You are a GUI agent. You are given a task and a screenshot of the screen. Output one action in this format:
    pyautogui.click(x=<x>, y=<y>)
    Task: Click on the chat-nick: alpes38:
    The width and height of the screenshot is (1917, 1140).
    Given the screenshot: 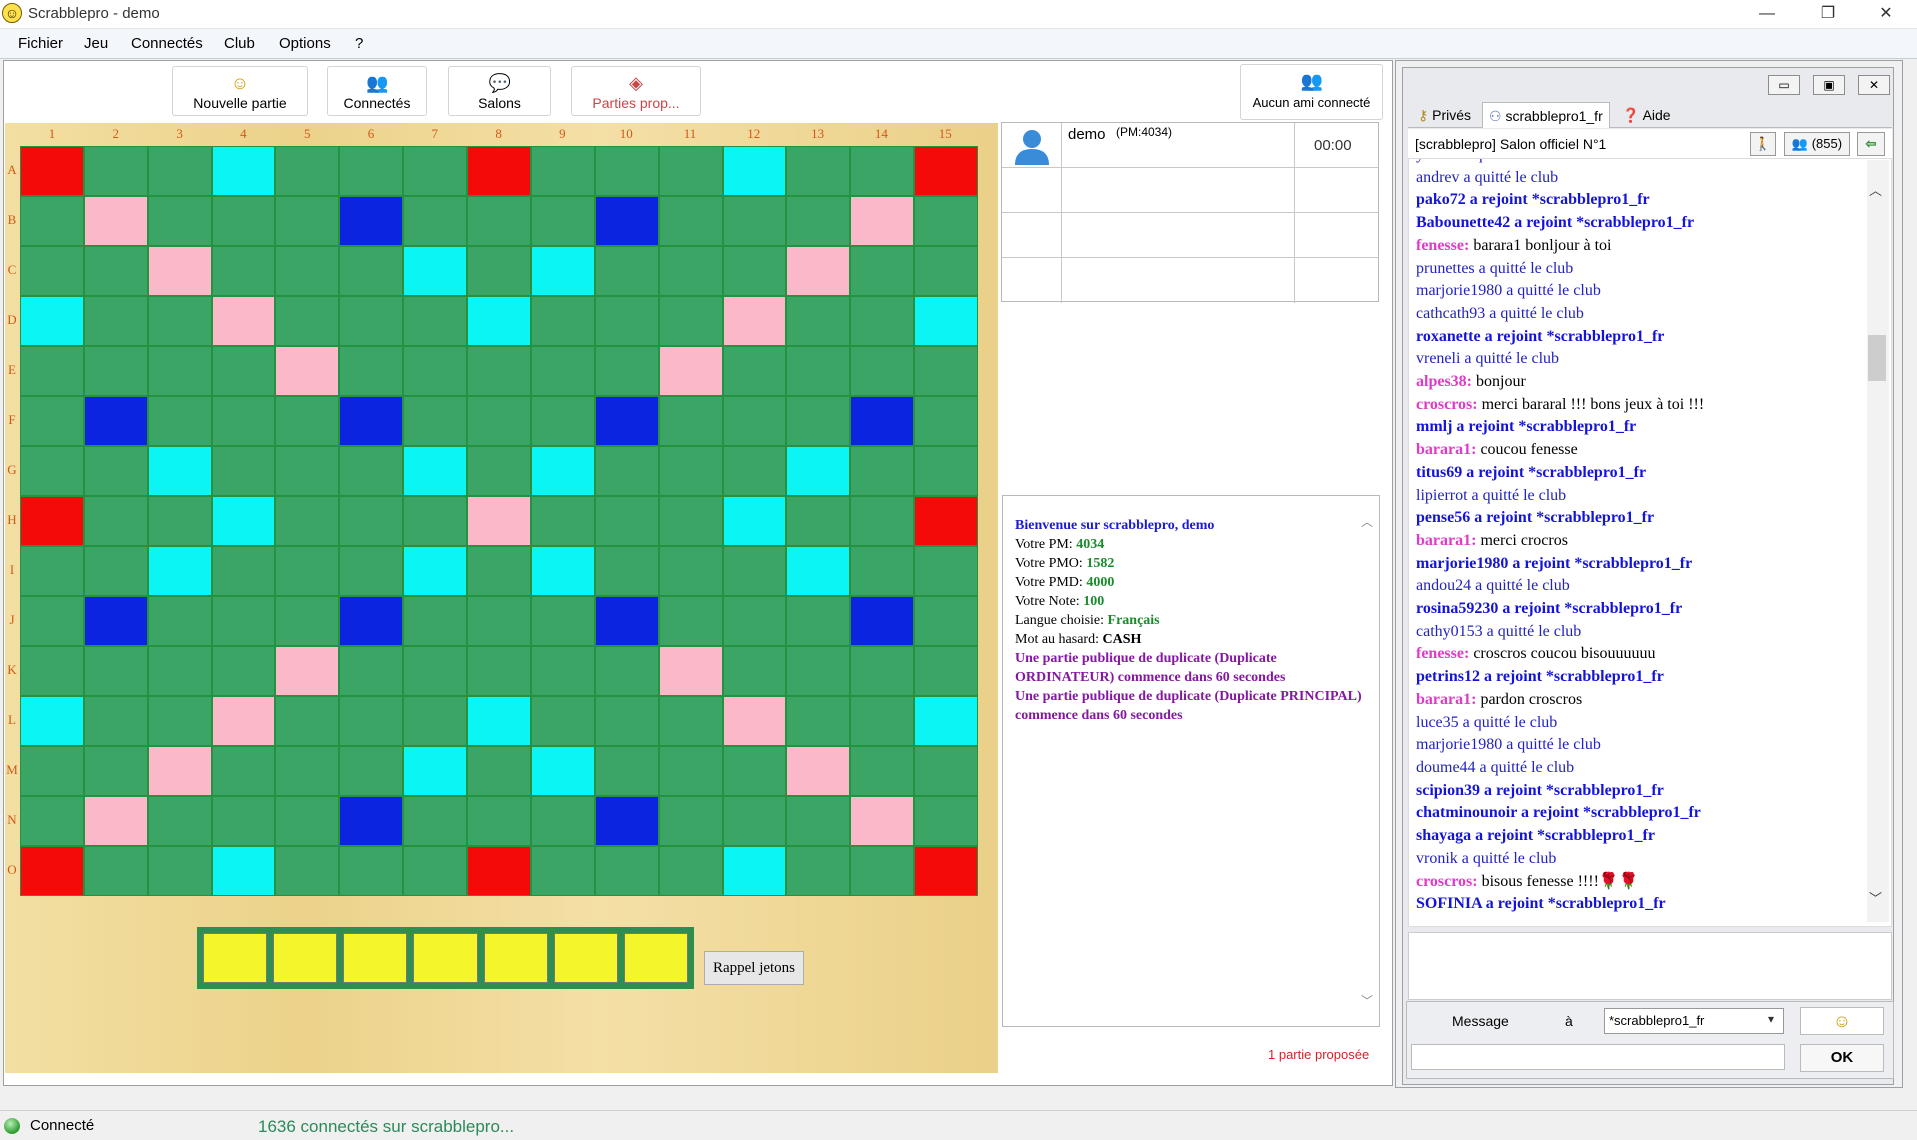 What is the action you would take?
    pyautogui.click(x=1444, y=381)
    